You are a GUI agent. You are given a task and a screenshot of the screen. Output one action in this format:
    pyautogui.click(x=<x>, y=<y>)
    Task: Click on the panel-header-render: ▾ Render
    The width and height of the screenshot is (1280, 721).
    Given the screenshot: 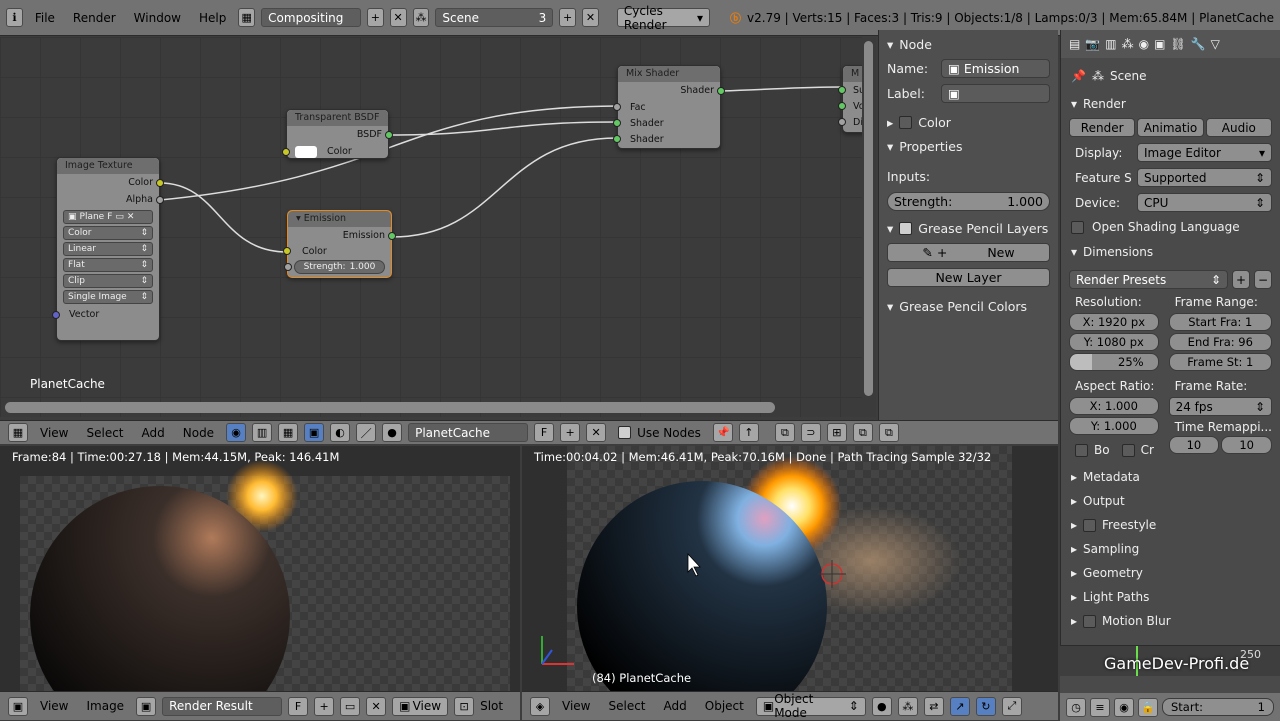 What is the action you would take?
    pyautogui.click(x=1170, y=104)
    